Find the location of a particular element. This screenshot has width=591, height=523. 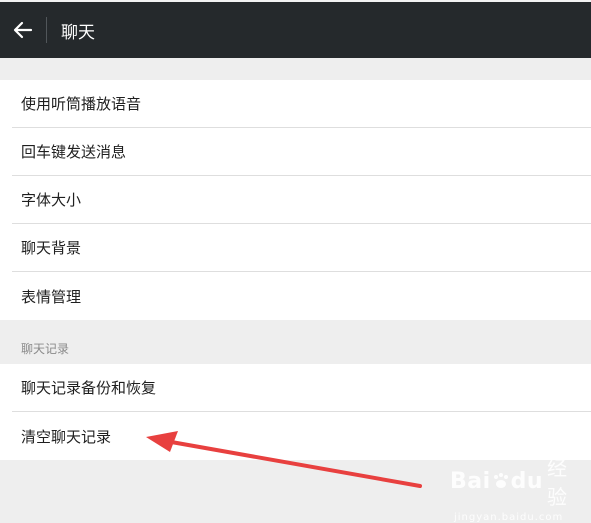

watermark-brand: Bai is located at coordinates (470, 481).